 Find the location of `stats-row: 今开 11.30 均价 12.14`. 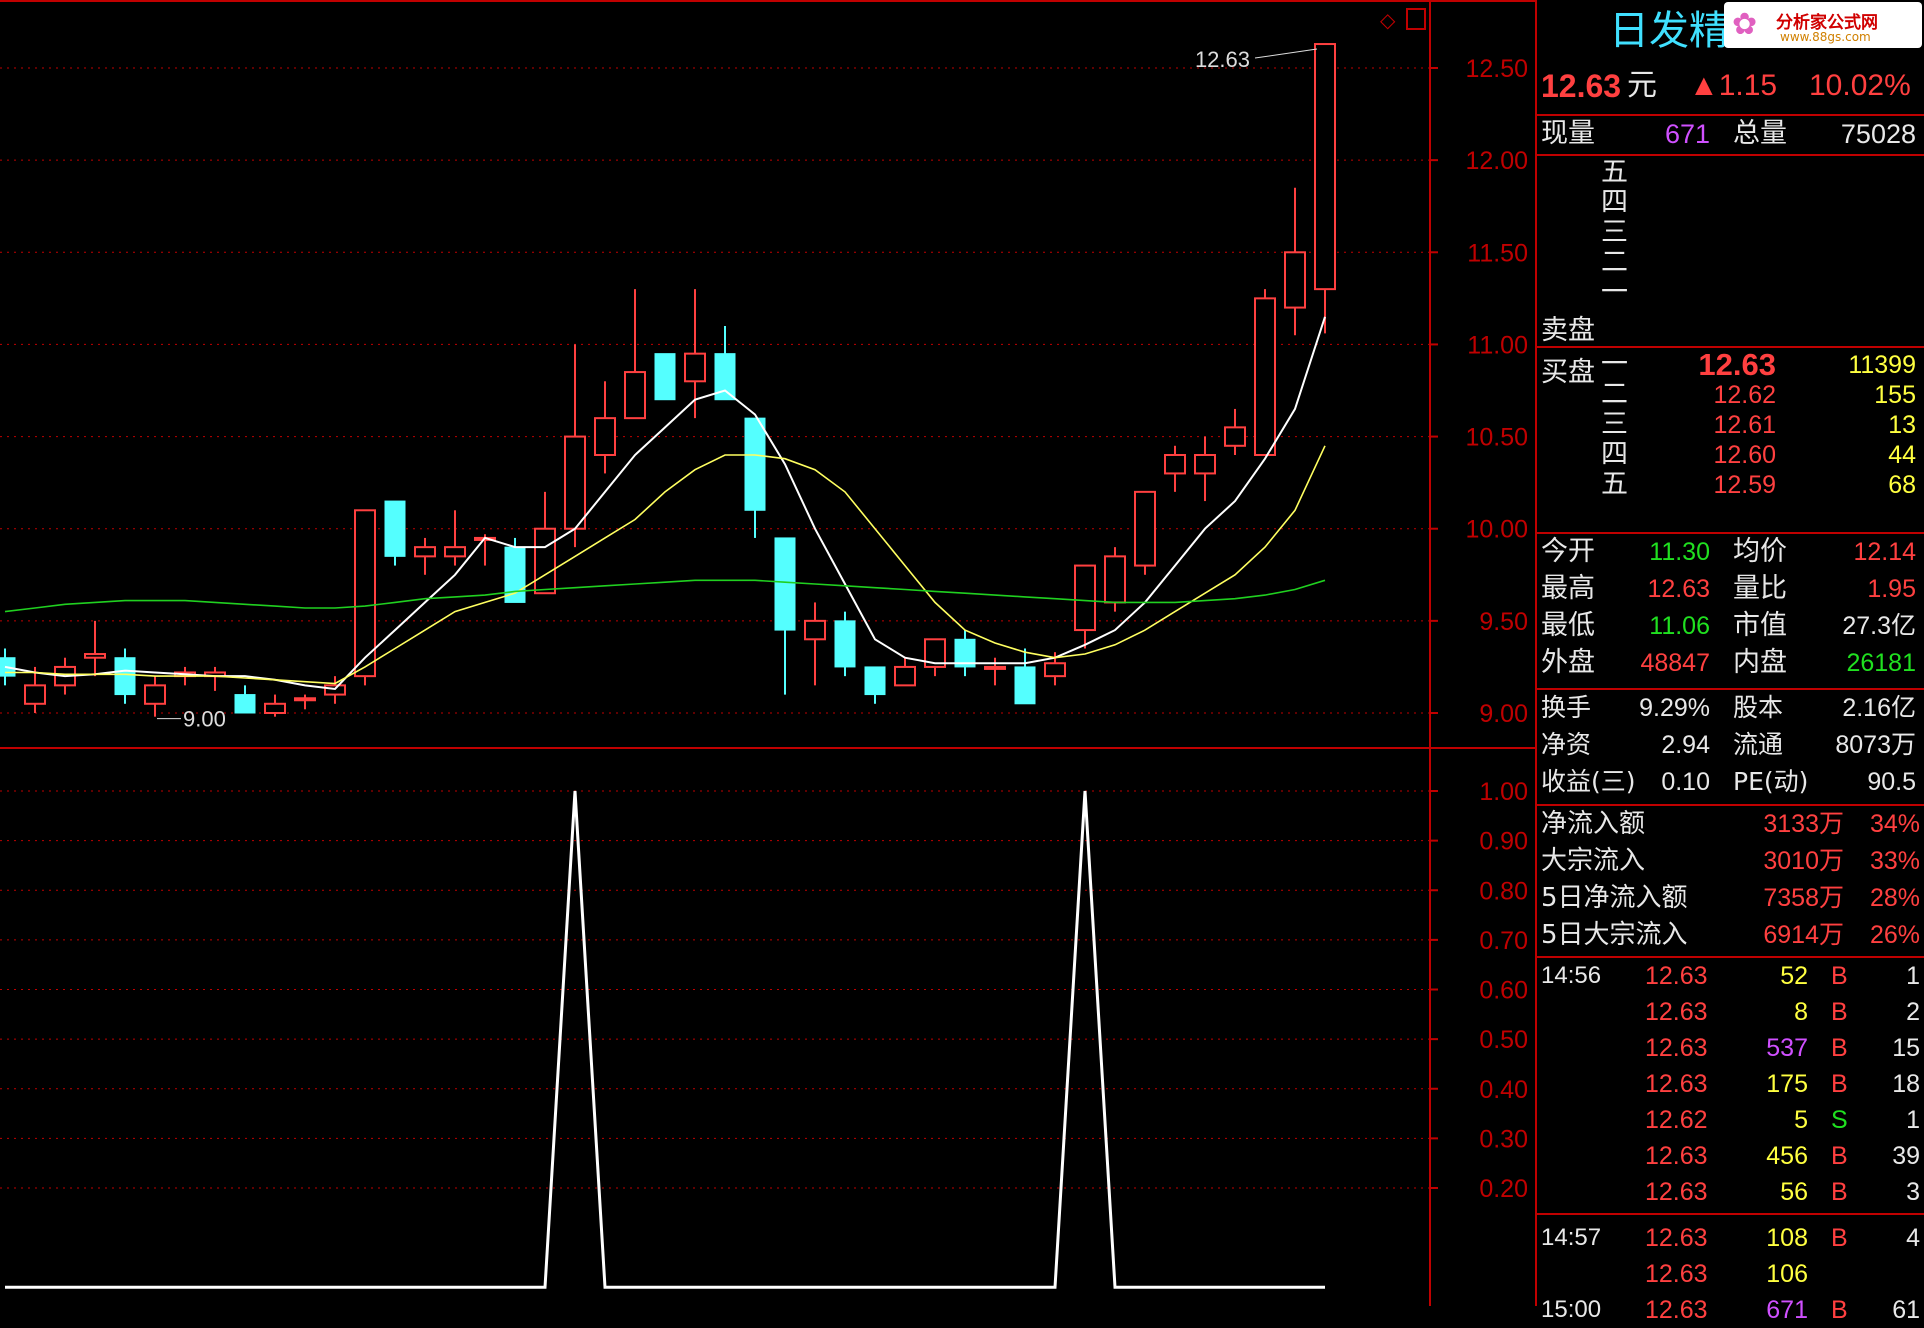

stats-row: 今开 11.30 均价 12.14 is located at coordinates (1730, 552).